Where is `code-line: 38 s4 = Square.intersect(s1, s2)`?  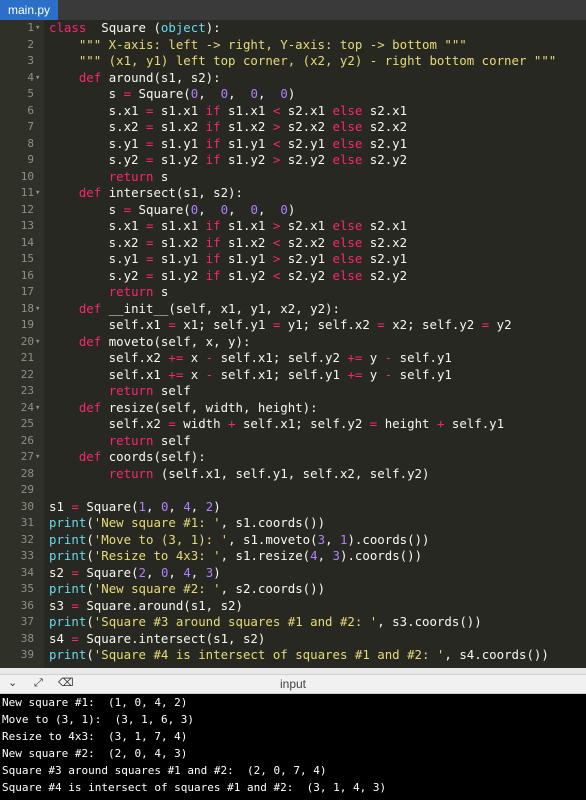 code-line: 38 s4 = Square.intersect(s1, s2) is located at coordinates (293, 639).